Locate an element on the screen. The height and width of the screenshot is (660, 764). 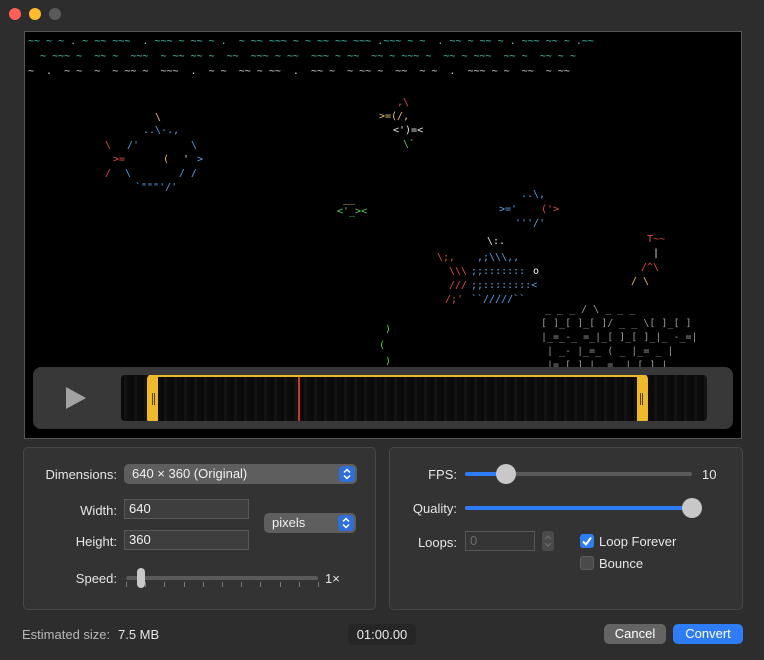
timeline-track is located at coordinates (414, 398).